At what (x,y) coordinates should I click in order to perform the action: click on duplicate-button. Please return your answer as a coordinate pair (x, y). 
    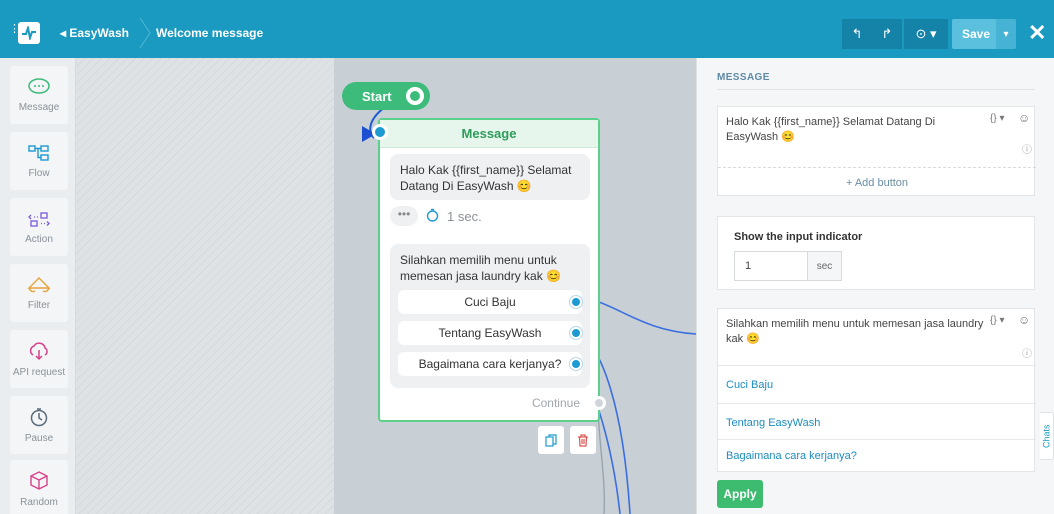
    Looking at the image, I should click on (551, 440).